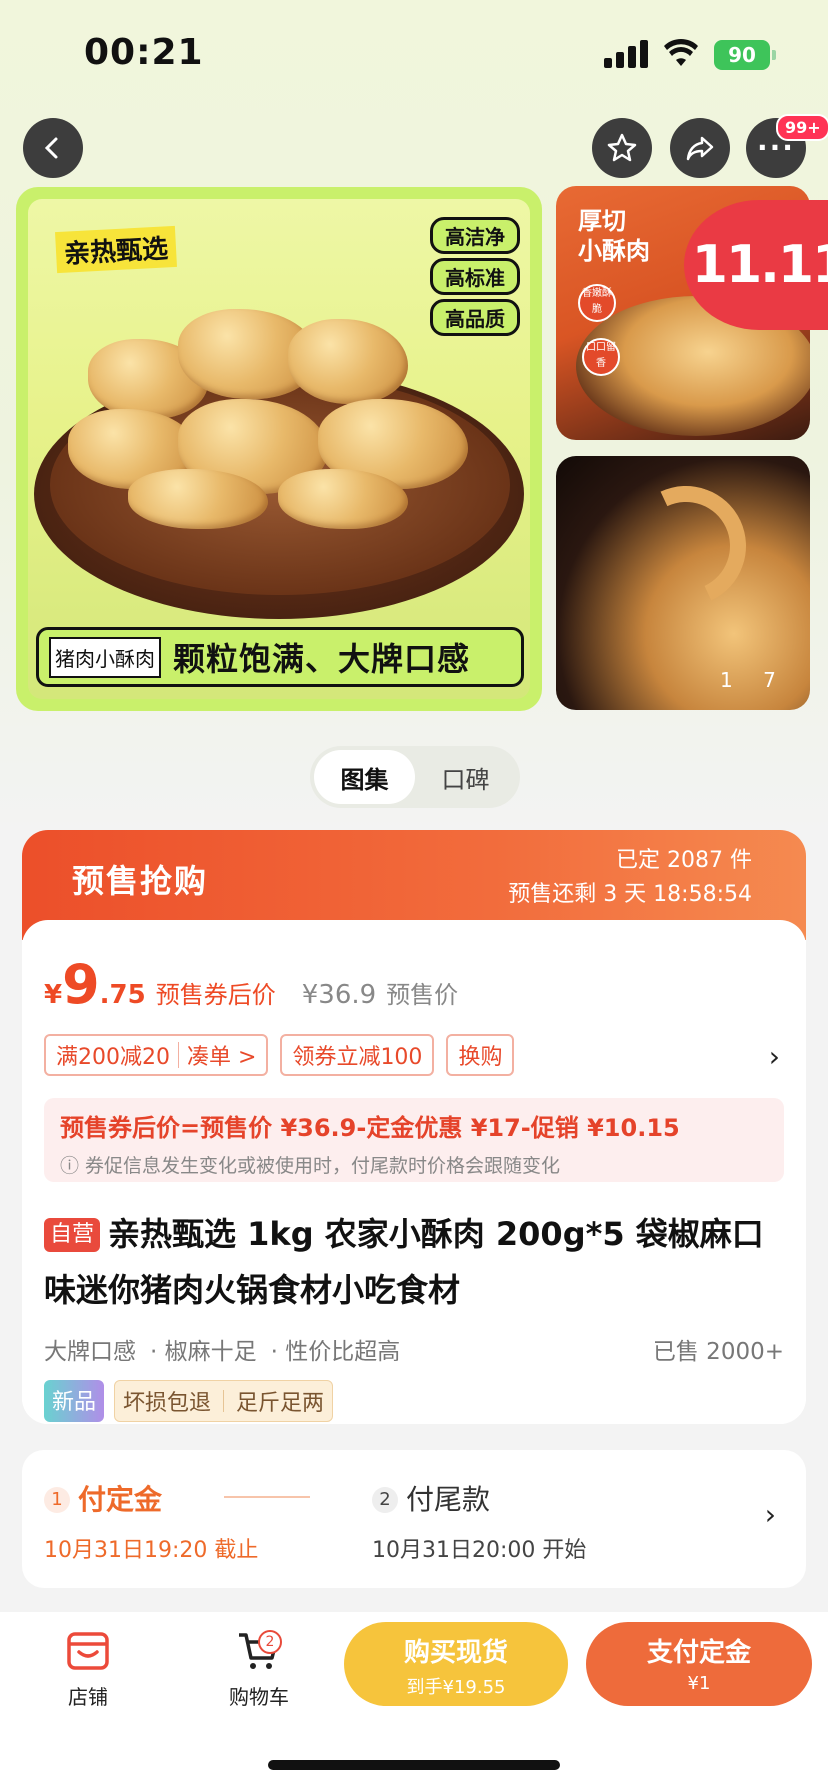 This screenshot has width=828, height=1792. Describe the element at coordinates (626, 54) in the screenshot. I see `signal-icon` at that location.